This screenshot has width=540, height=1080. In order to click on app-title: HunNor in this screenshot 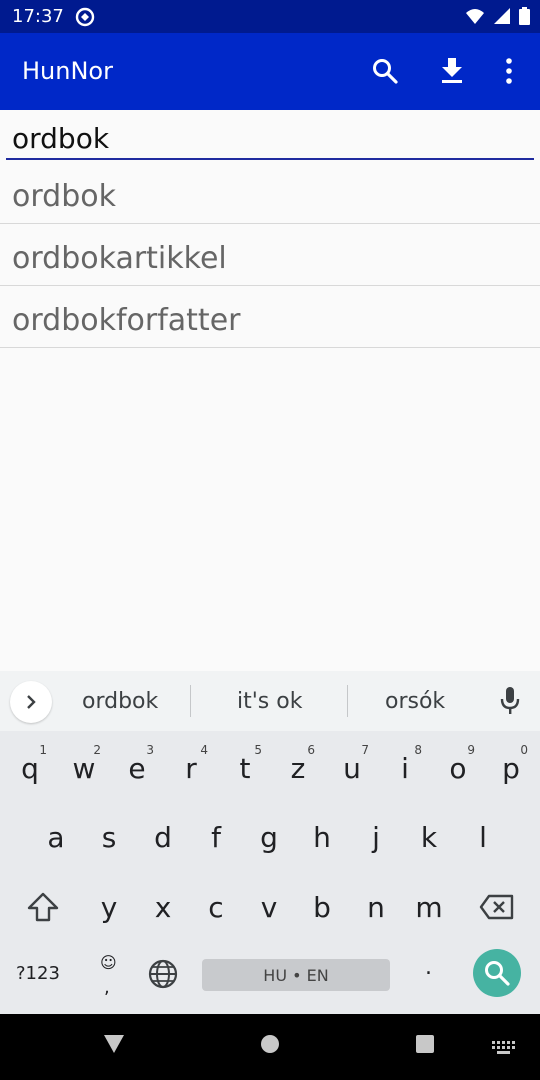, I will do `click(67, 71)`.